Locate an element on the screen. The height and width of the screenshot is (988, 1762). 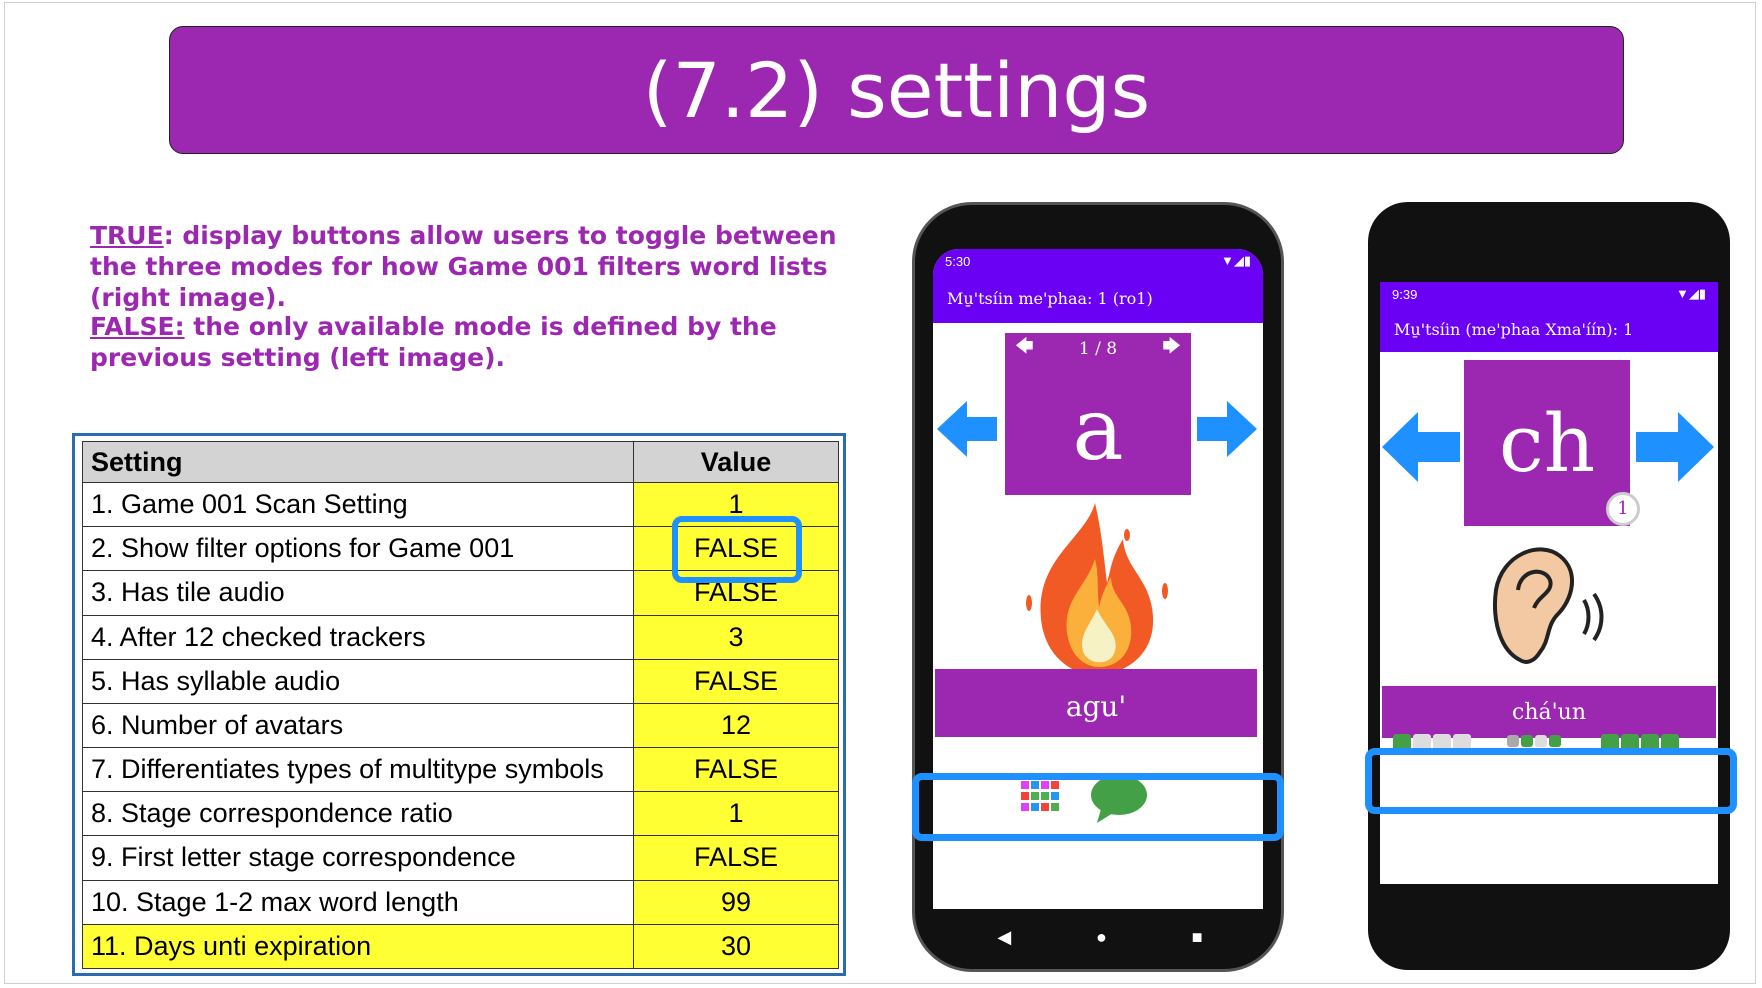
status-time: 5:30 is located at coordinates (958, 261).